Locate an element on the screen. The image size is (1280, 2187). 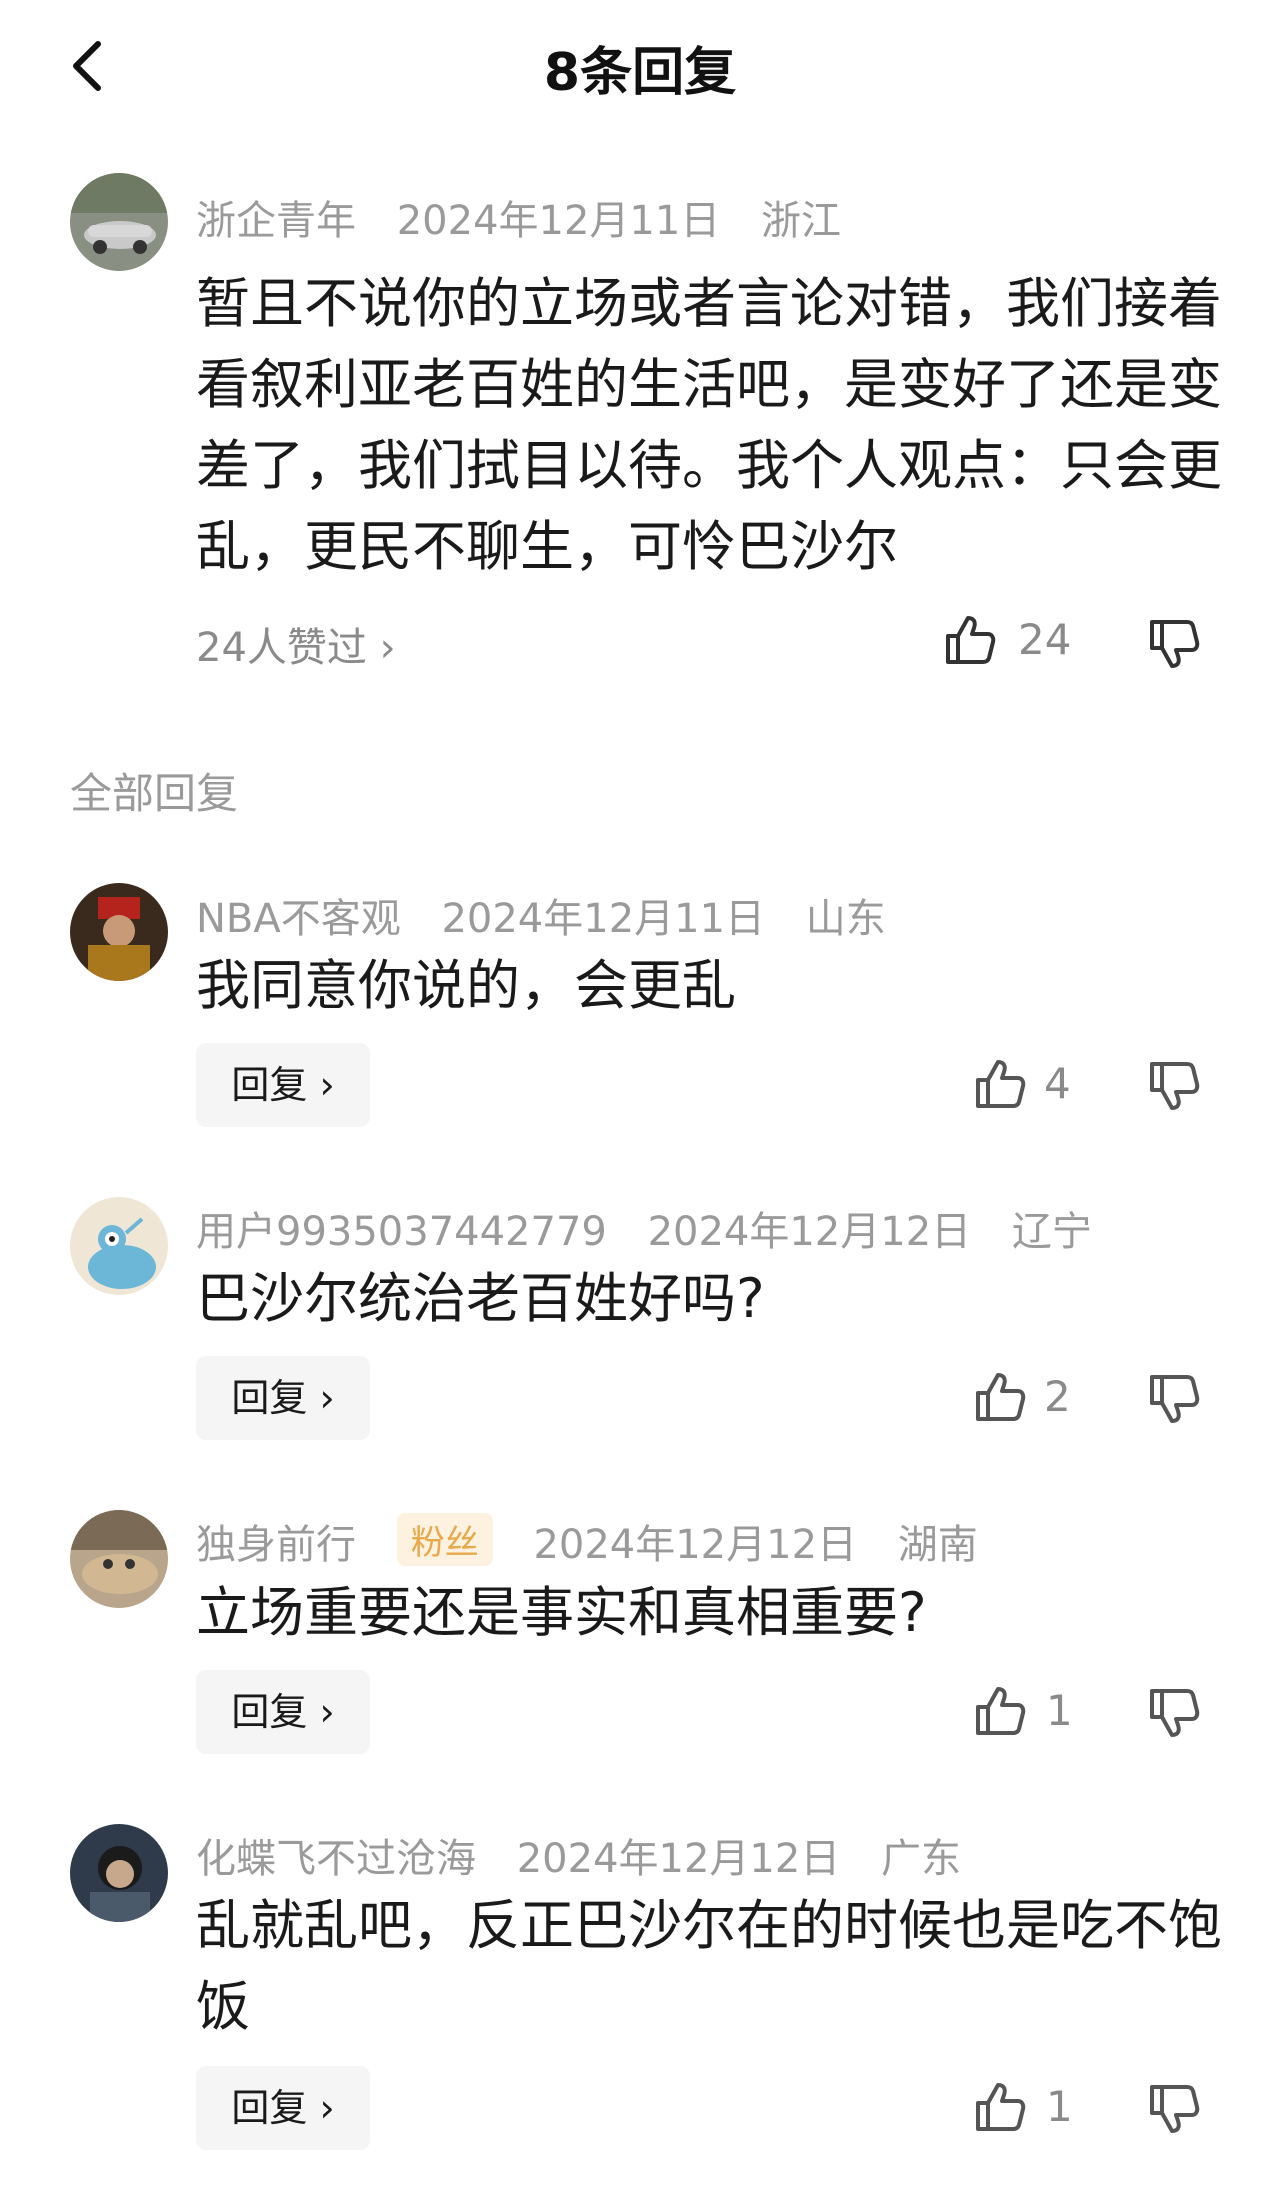
reply-location: 辽宁 is located at coordinates (1051, 1232).